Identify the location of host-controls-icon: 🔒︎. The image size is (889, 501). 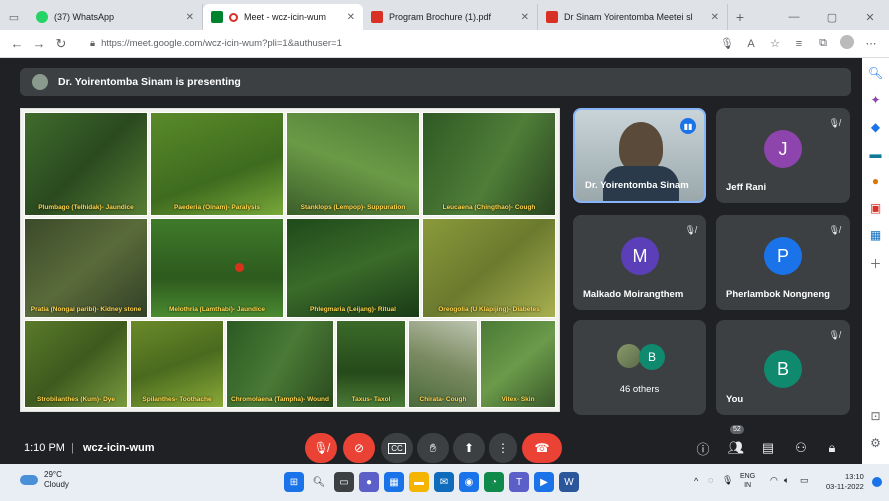
(832, 448).